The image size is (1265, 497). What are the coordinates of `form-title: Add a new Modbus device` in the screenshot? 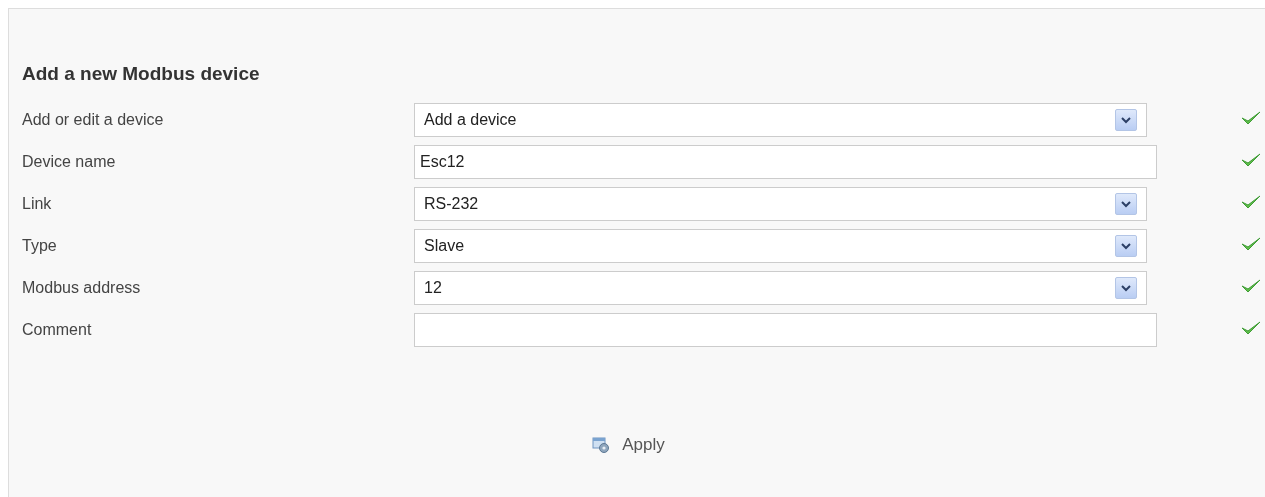 It's located at (141, 74).